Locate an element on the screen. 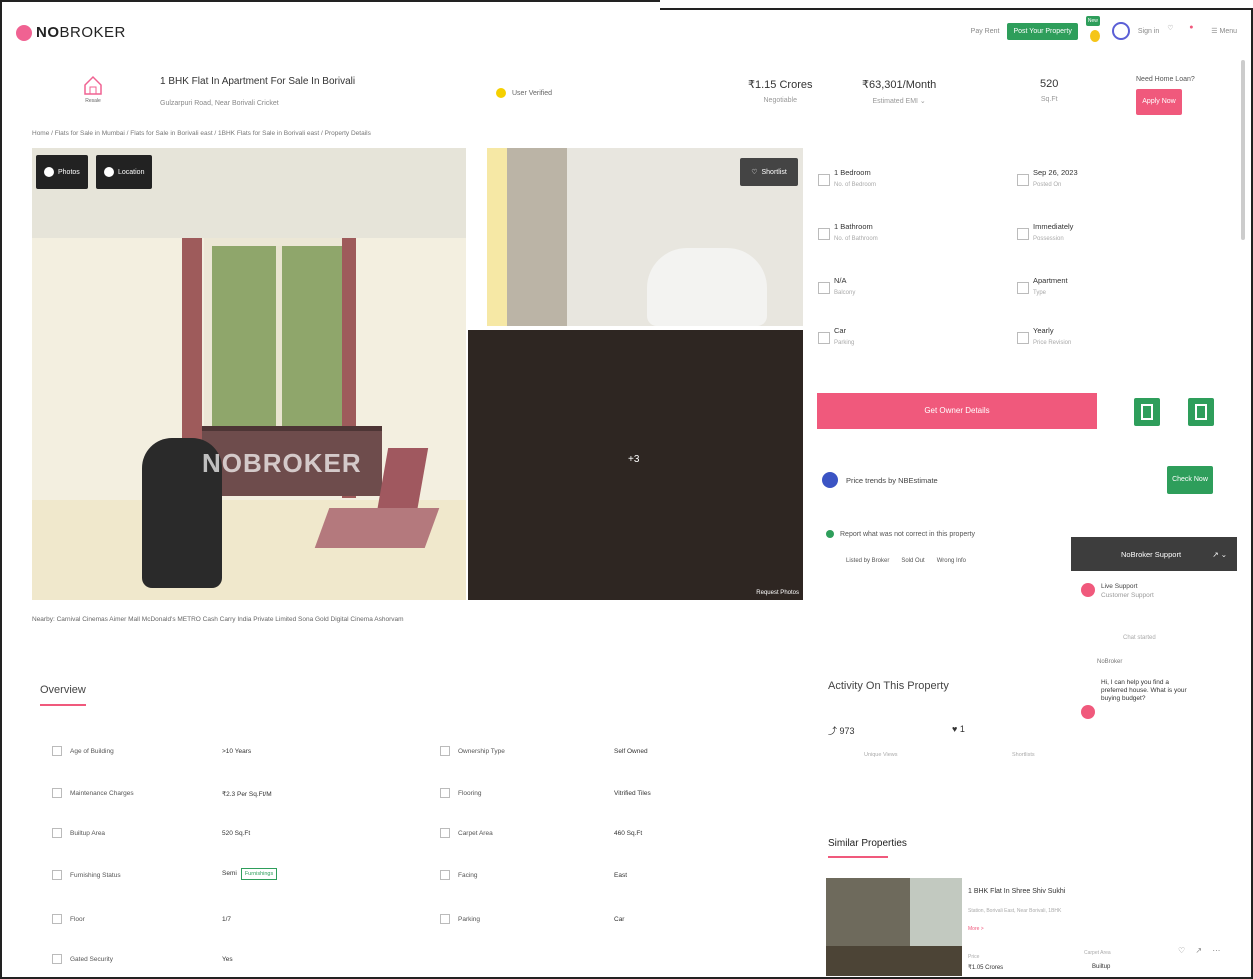  ownership-icon is located at coordinates (445, 751).